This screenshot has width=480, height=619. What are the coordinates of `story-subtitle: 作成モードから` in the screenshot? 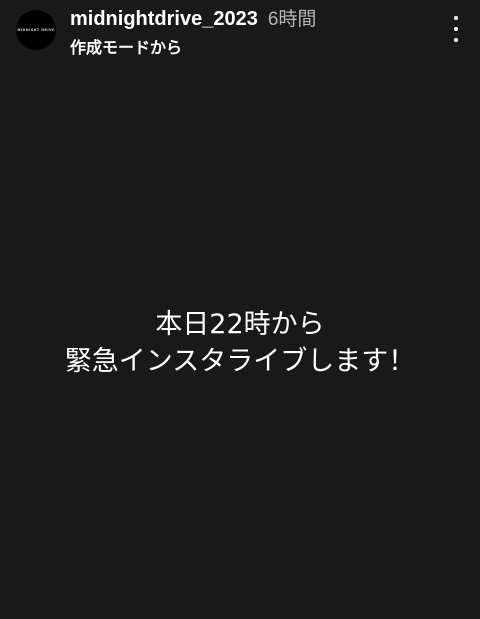 It's located at (126, 47).